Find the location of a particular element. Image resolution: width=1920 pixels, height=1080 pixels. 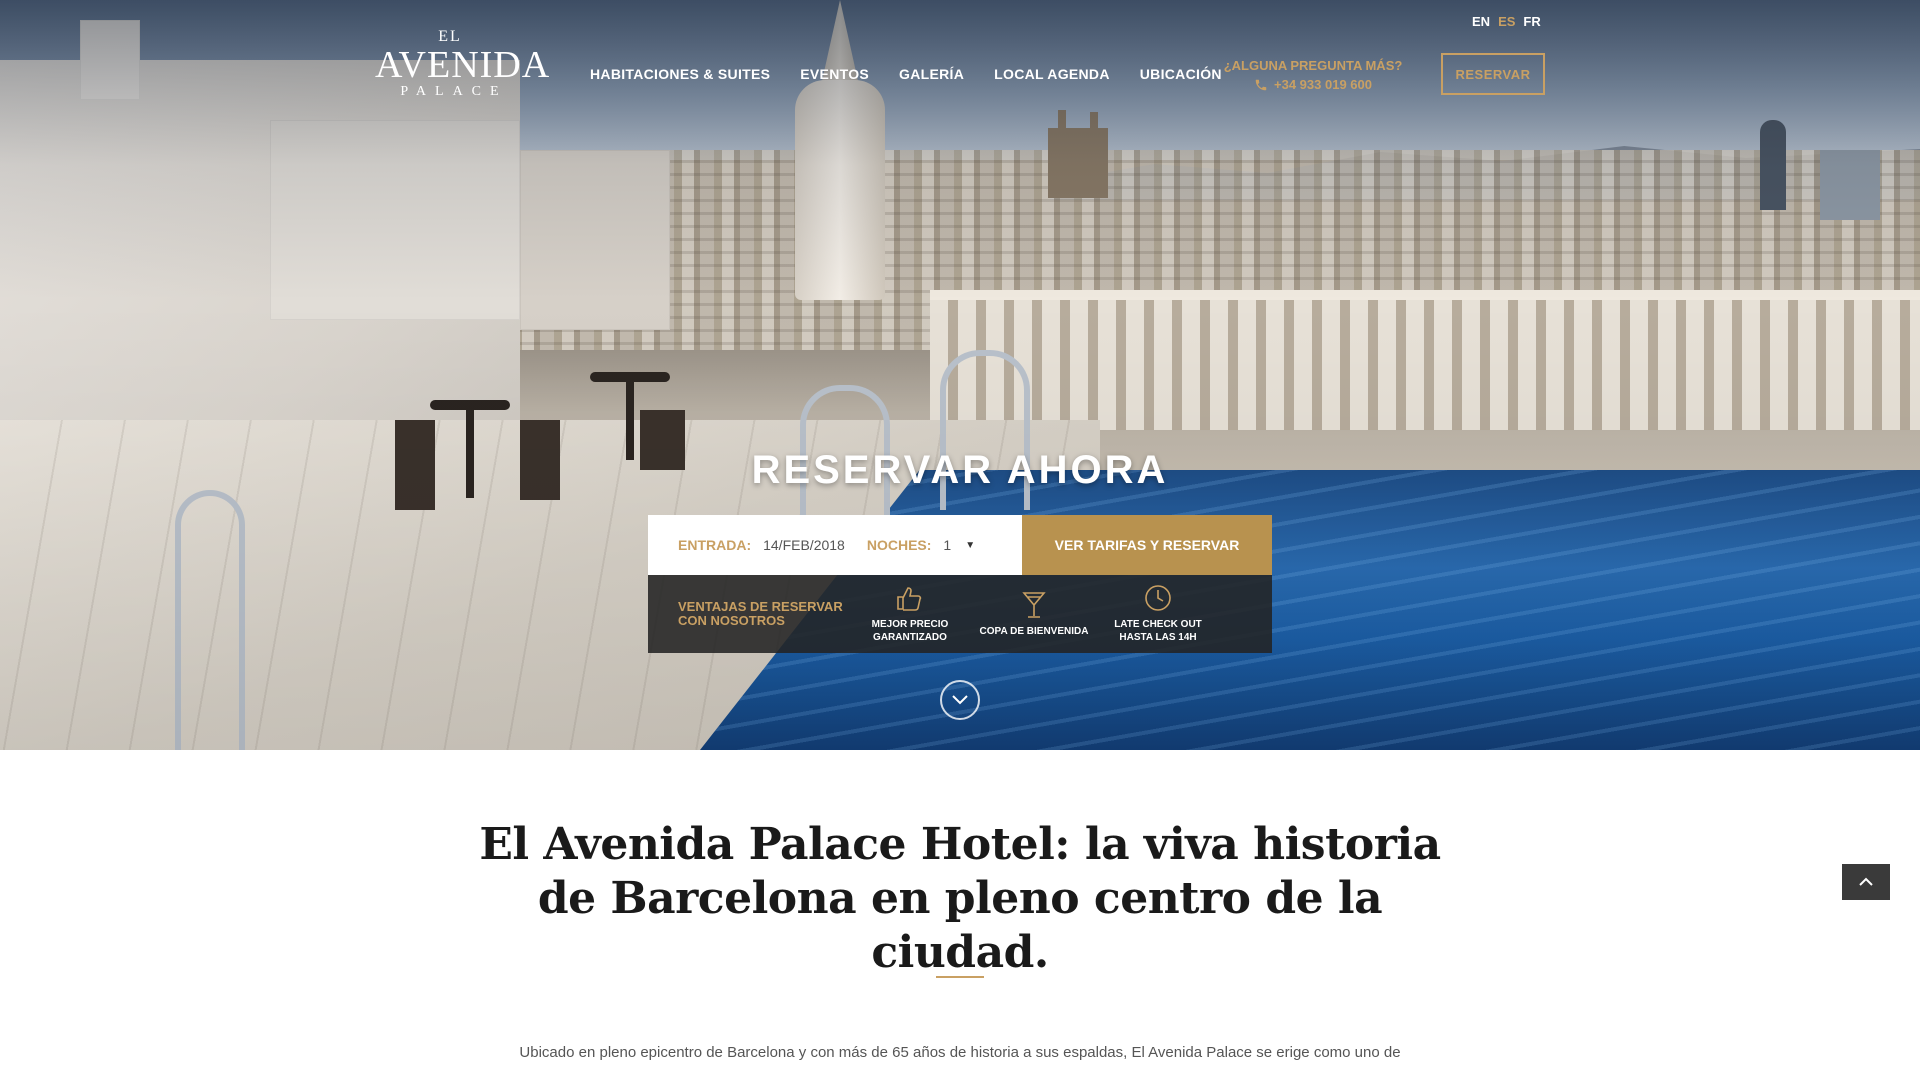

chevron-down-icon is located at coordinates (960, 700).